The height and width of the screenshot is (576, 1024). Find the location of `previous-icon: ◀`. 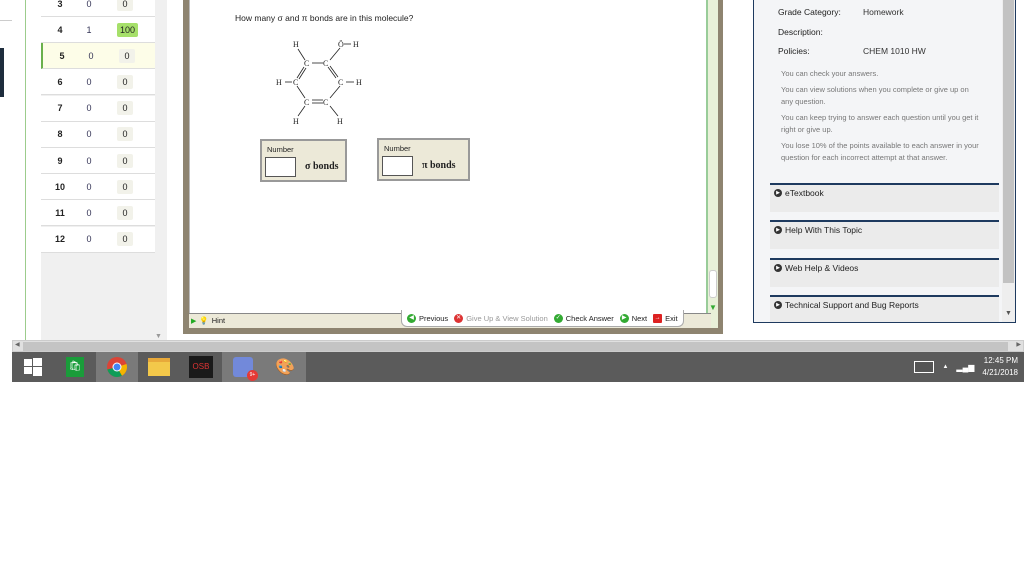

previous-icon: ◀ is located at coordinates (411, 318).